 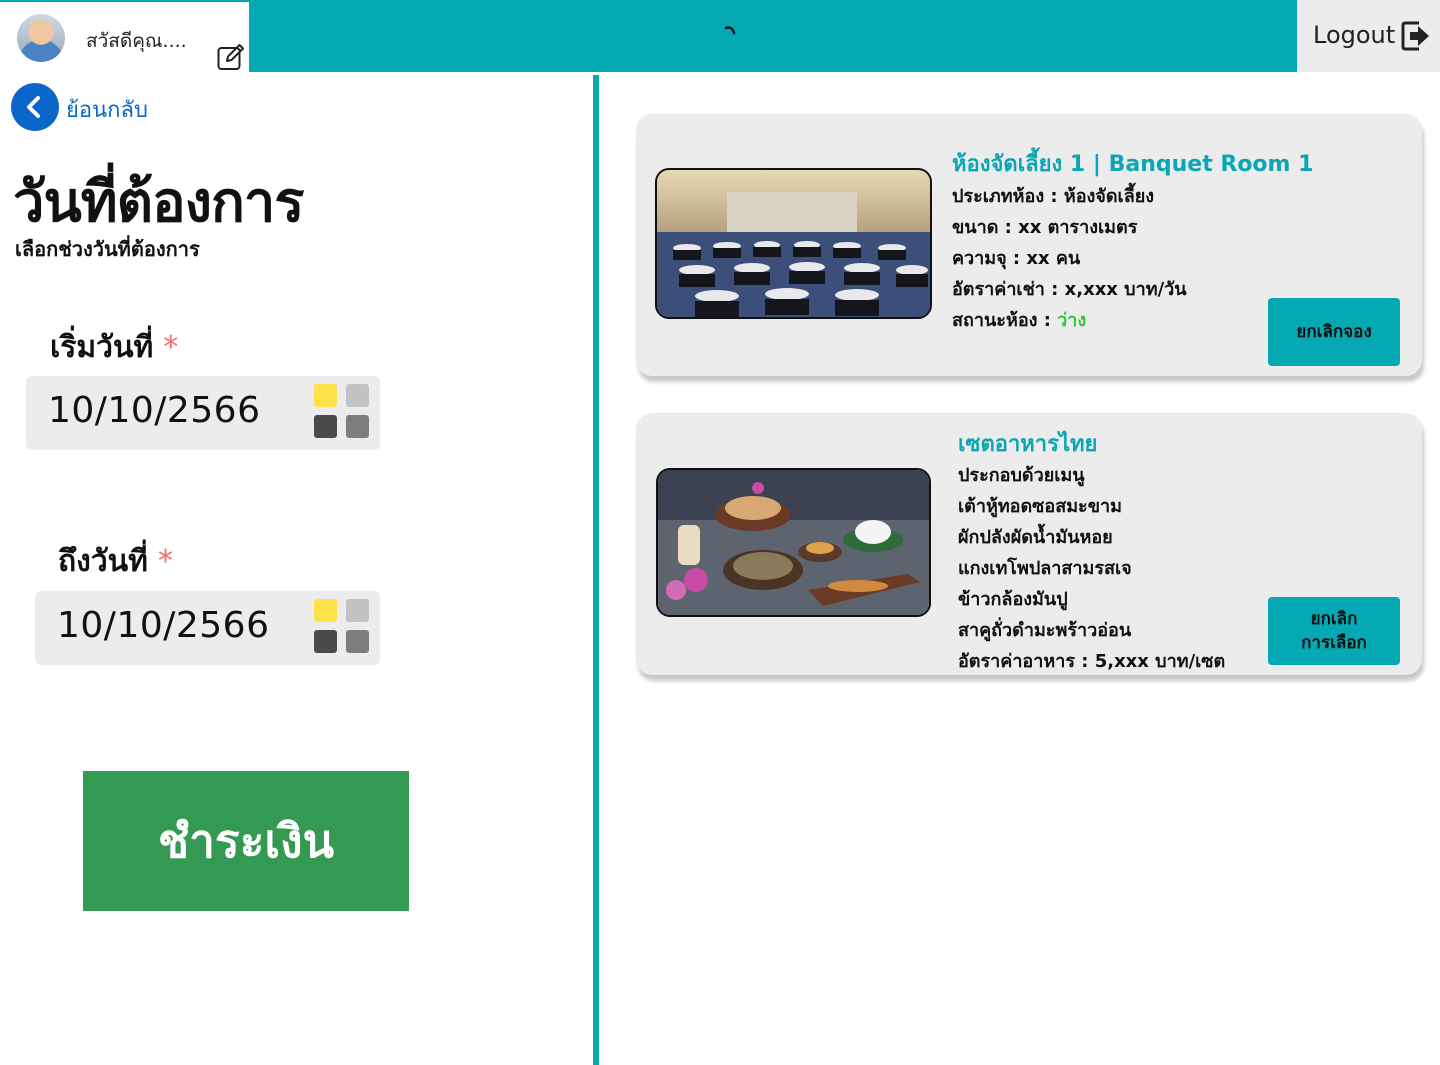 I want to click on thai-food-image, so click(x=793, y=542).